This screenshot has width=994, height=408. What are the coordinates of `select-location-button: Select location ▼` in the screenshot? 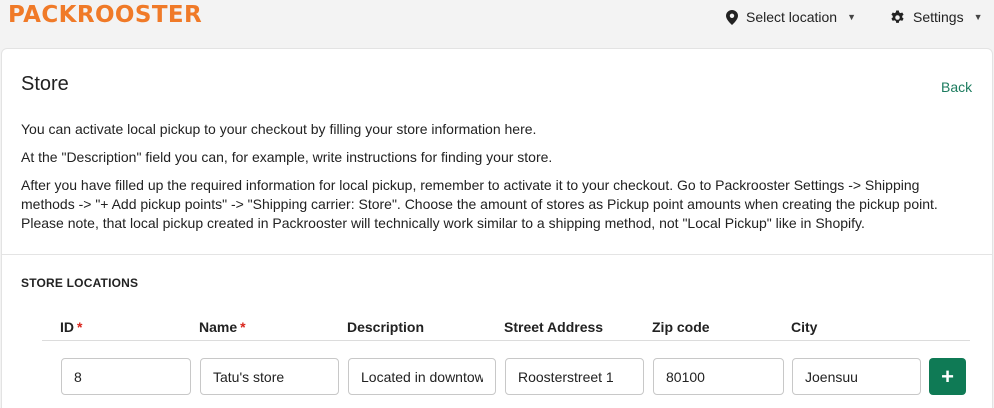 It's located at (791, 17).